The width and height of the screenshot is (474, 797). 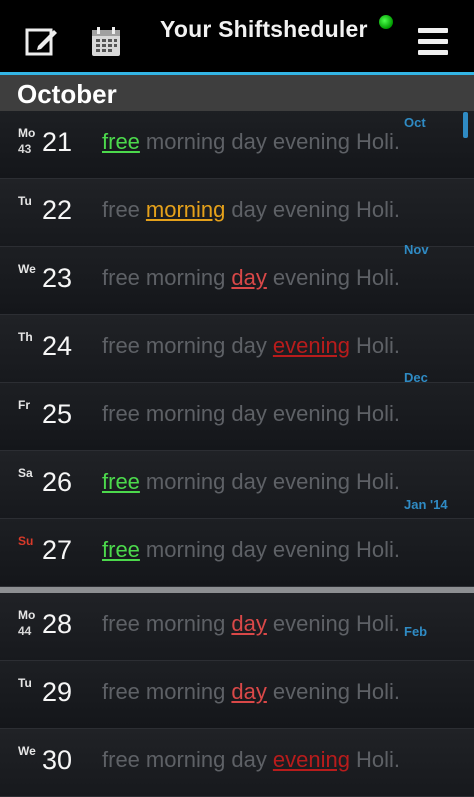 I want to click on day-row: Tu 29 free morning day evening Holi., so click(x=237, y=695).